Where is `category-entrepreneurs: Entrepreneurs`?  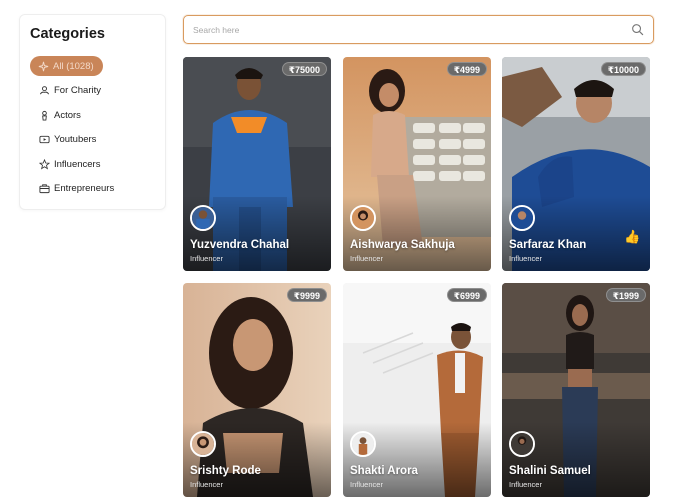 category-entrepreneurs: Entrepreneurs is located at coordinates (95, 189).